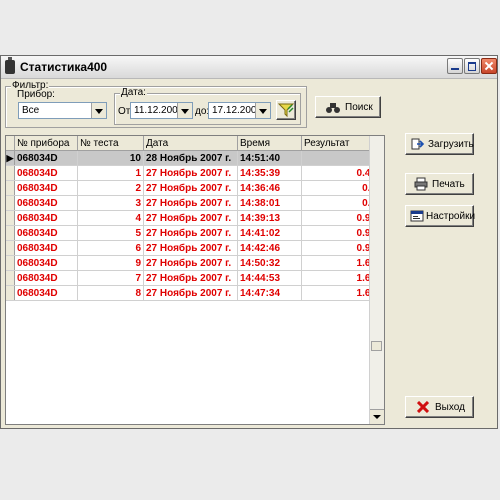 The image size is (500, 500). I want to click on col-time-header: Время, so click(269, 143).